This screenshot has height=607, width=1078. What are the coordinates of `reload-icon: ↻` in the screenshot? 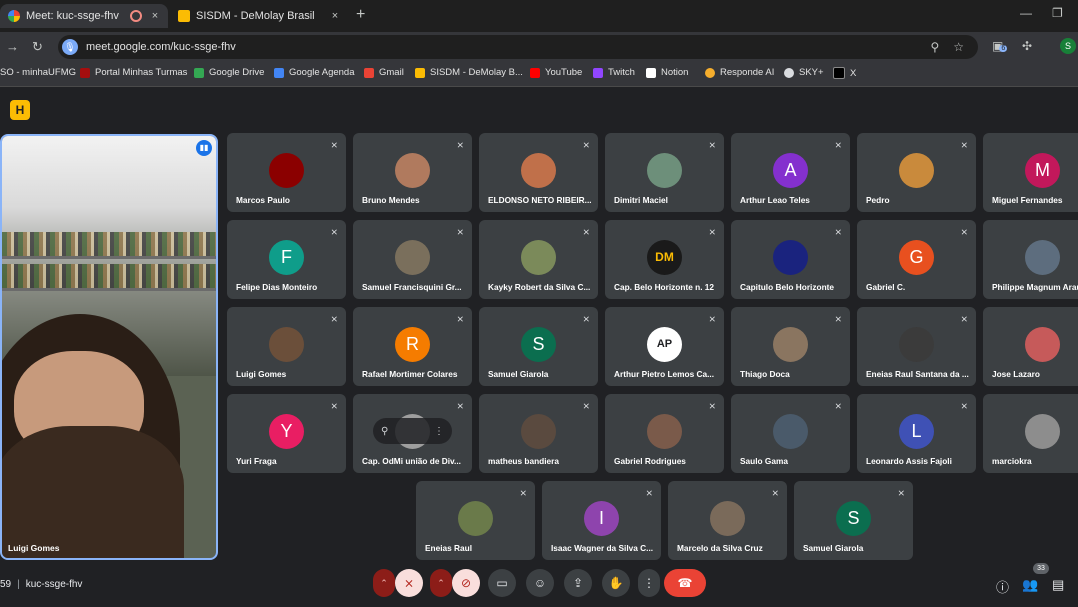 It's located at (37, 47).